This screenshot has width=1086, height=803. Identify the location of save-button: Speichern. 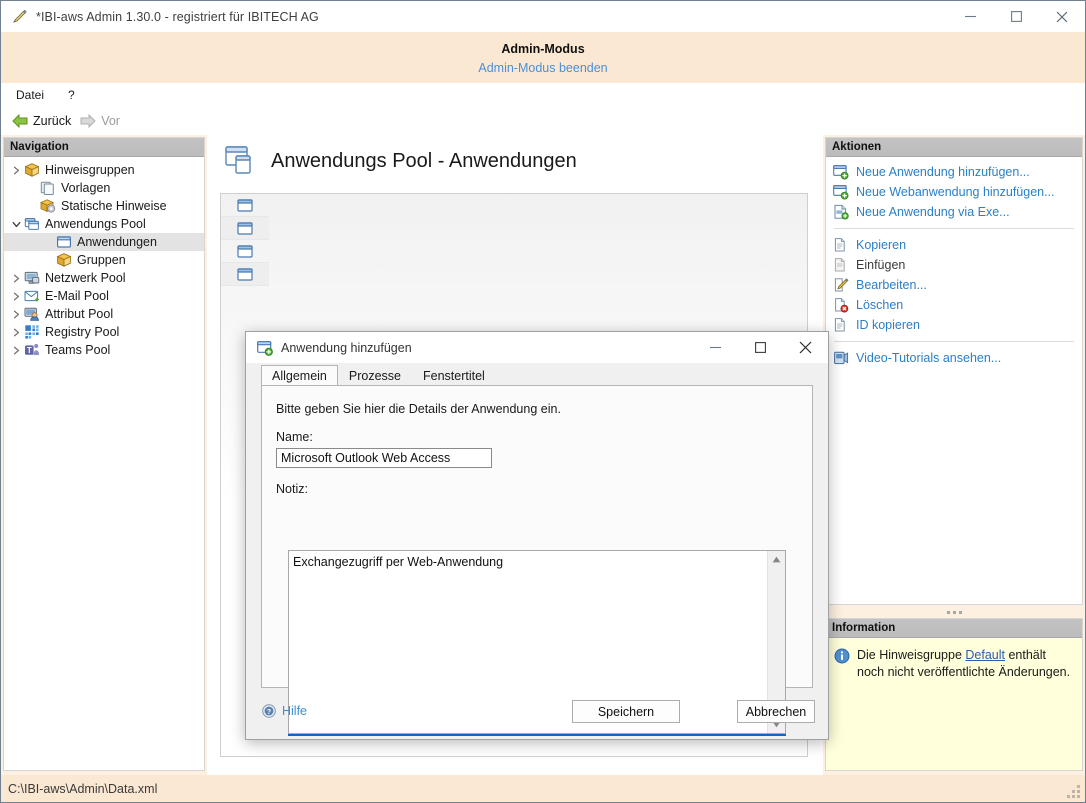
(626, 711).